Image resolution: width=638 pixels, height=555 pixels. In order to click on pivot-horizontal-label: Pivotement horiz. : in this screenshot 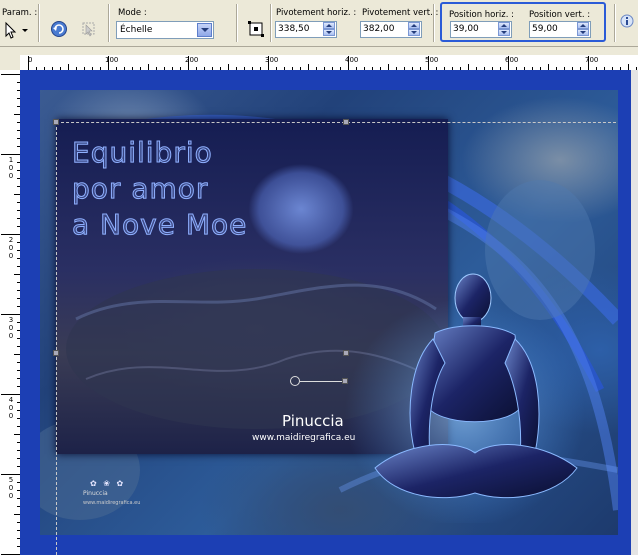, I will do `click(316, 13)`.